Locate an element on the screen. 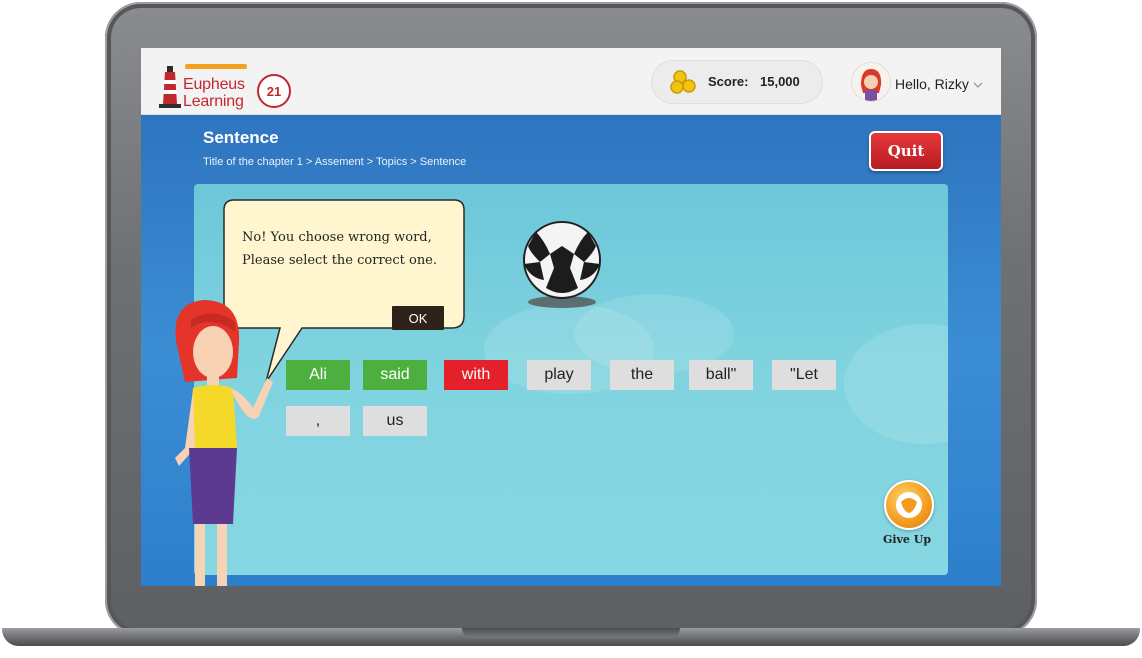  score-value: 15,000 is located at coordinates (780, 81).